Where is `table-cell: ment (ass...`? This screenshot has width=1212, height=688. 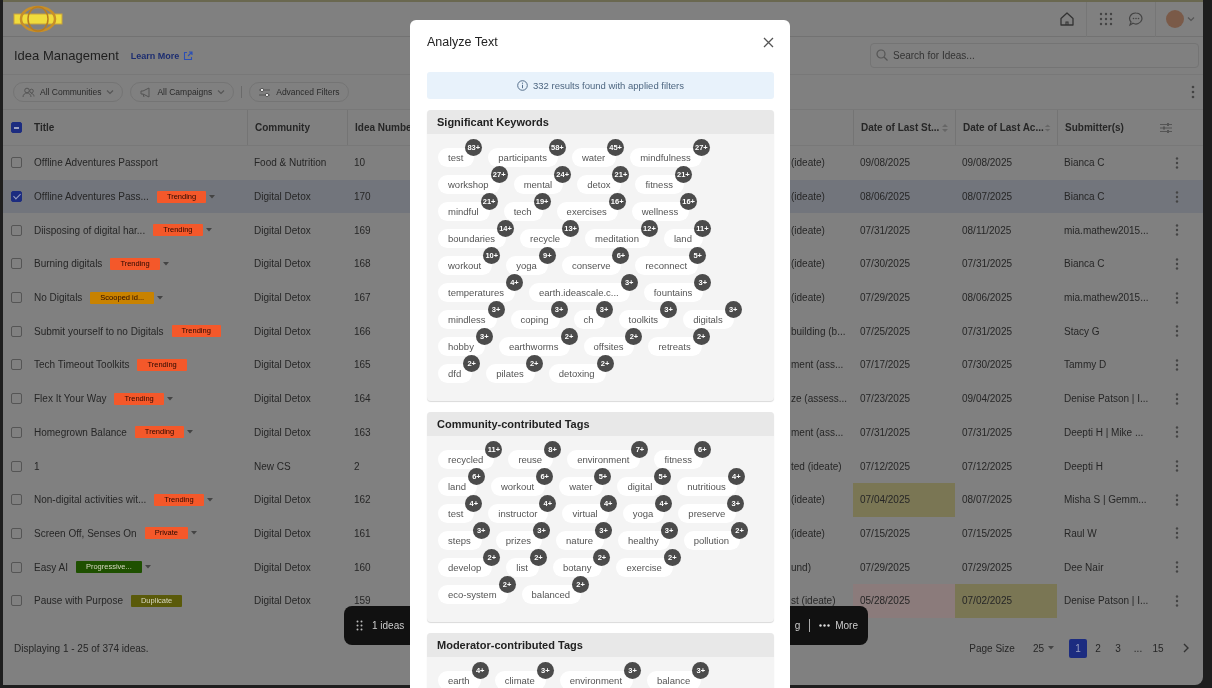 table-cell: ment (ass... is located at coordinates (817, 365).